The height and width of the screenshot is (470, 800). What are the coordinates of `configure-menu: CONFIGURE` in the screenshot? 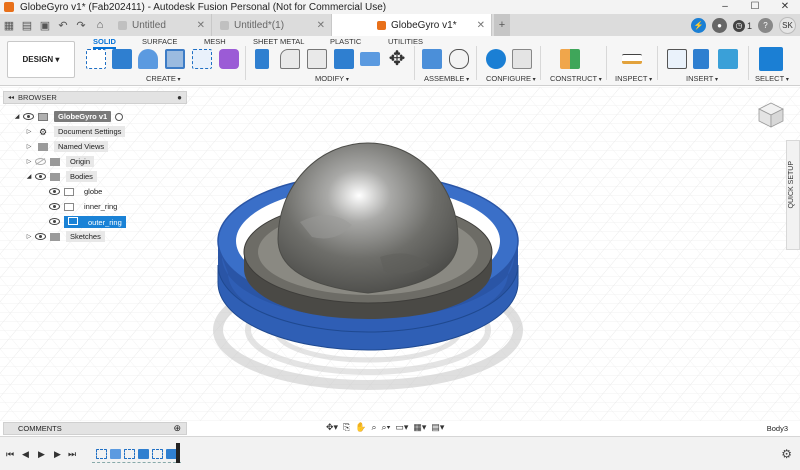 It's located at (511, 78).